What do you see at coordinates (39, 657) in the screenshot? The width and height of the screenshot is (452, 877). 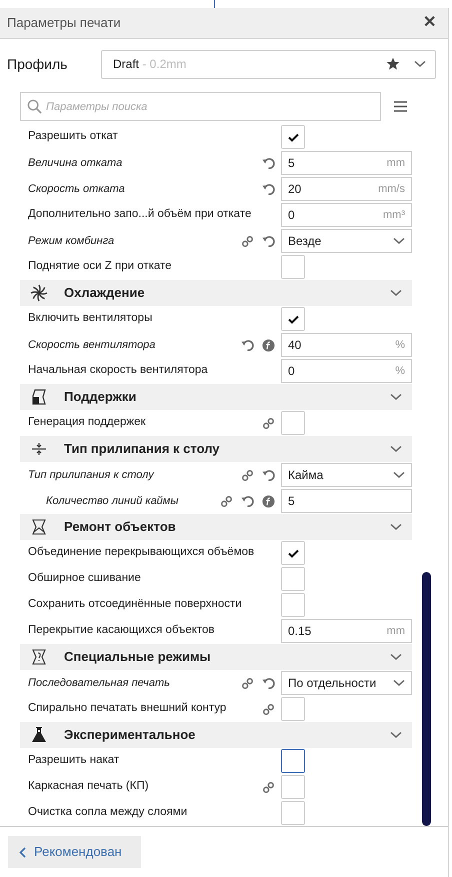 I see `special-modes-icon` at bounding box center [39, 657].